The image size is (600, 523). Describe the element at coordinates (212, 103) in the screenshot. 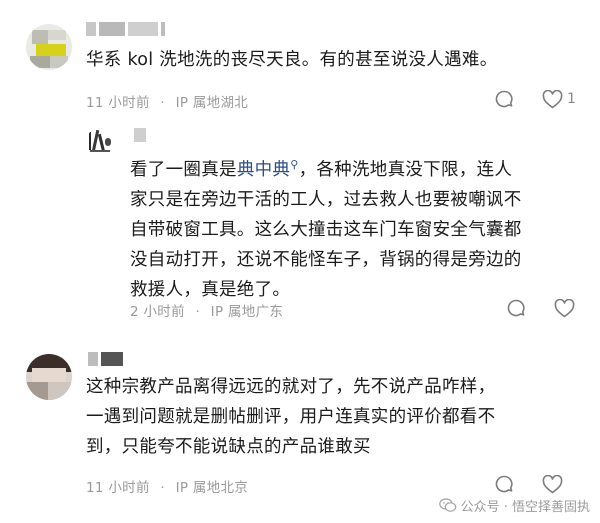

I see `comment-ip: IP 属地湖北` at that location.